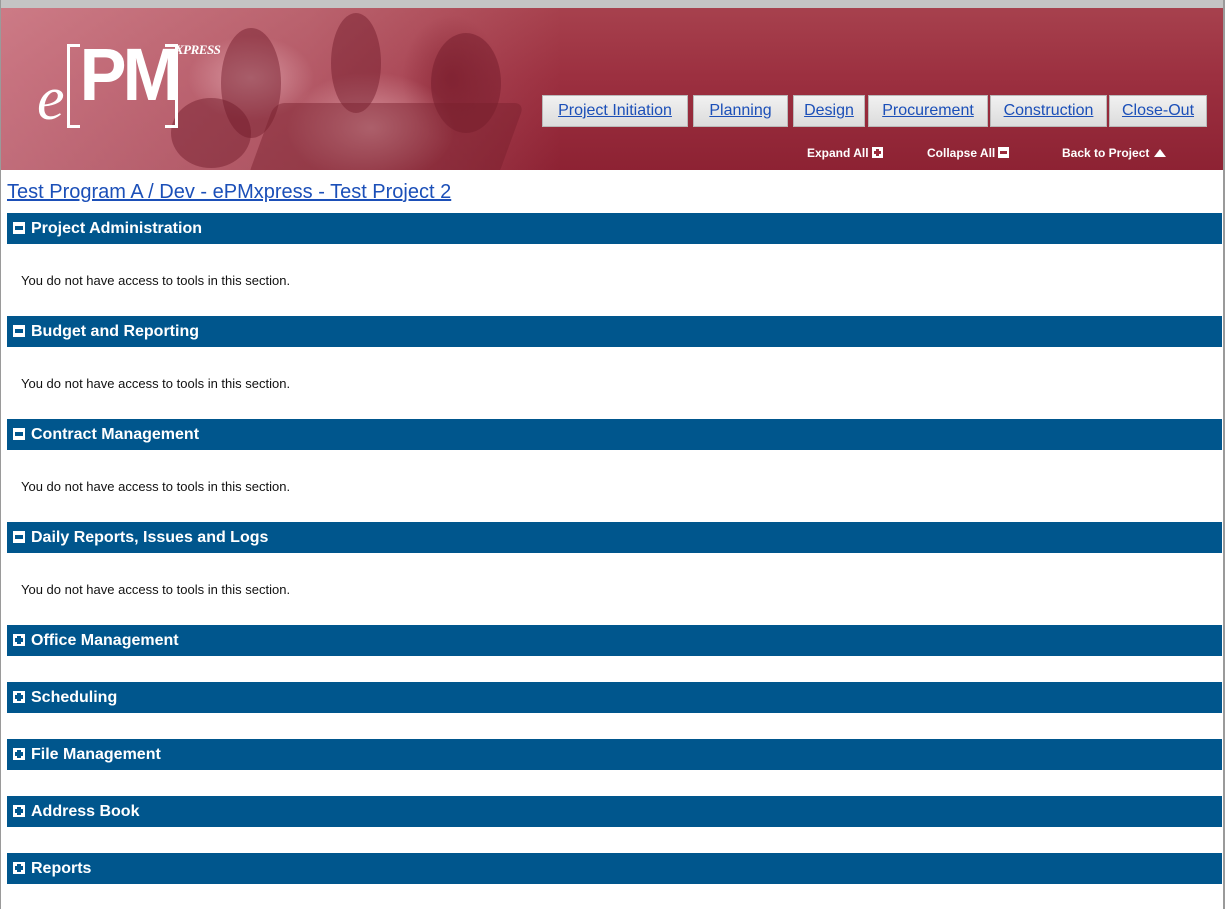 This screenshot has width=1225, height=909. What do you see at coordinates (115, 331) in the screenshot?
I see `section-title: Budget and Reporting` at bounding box center [115, 331].